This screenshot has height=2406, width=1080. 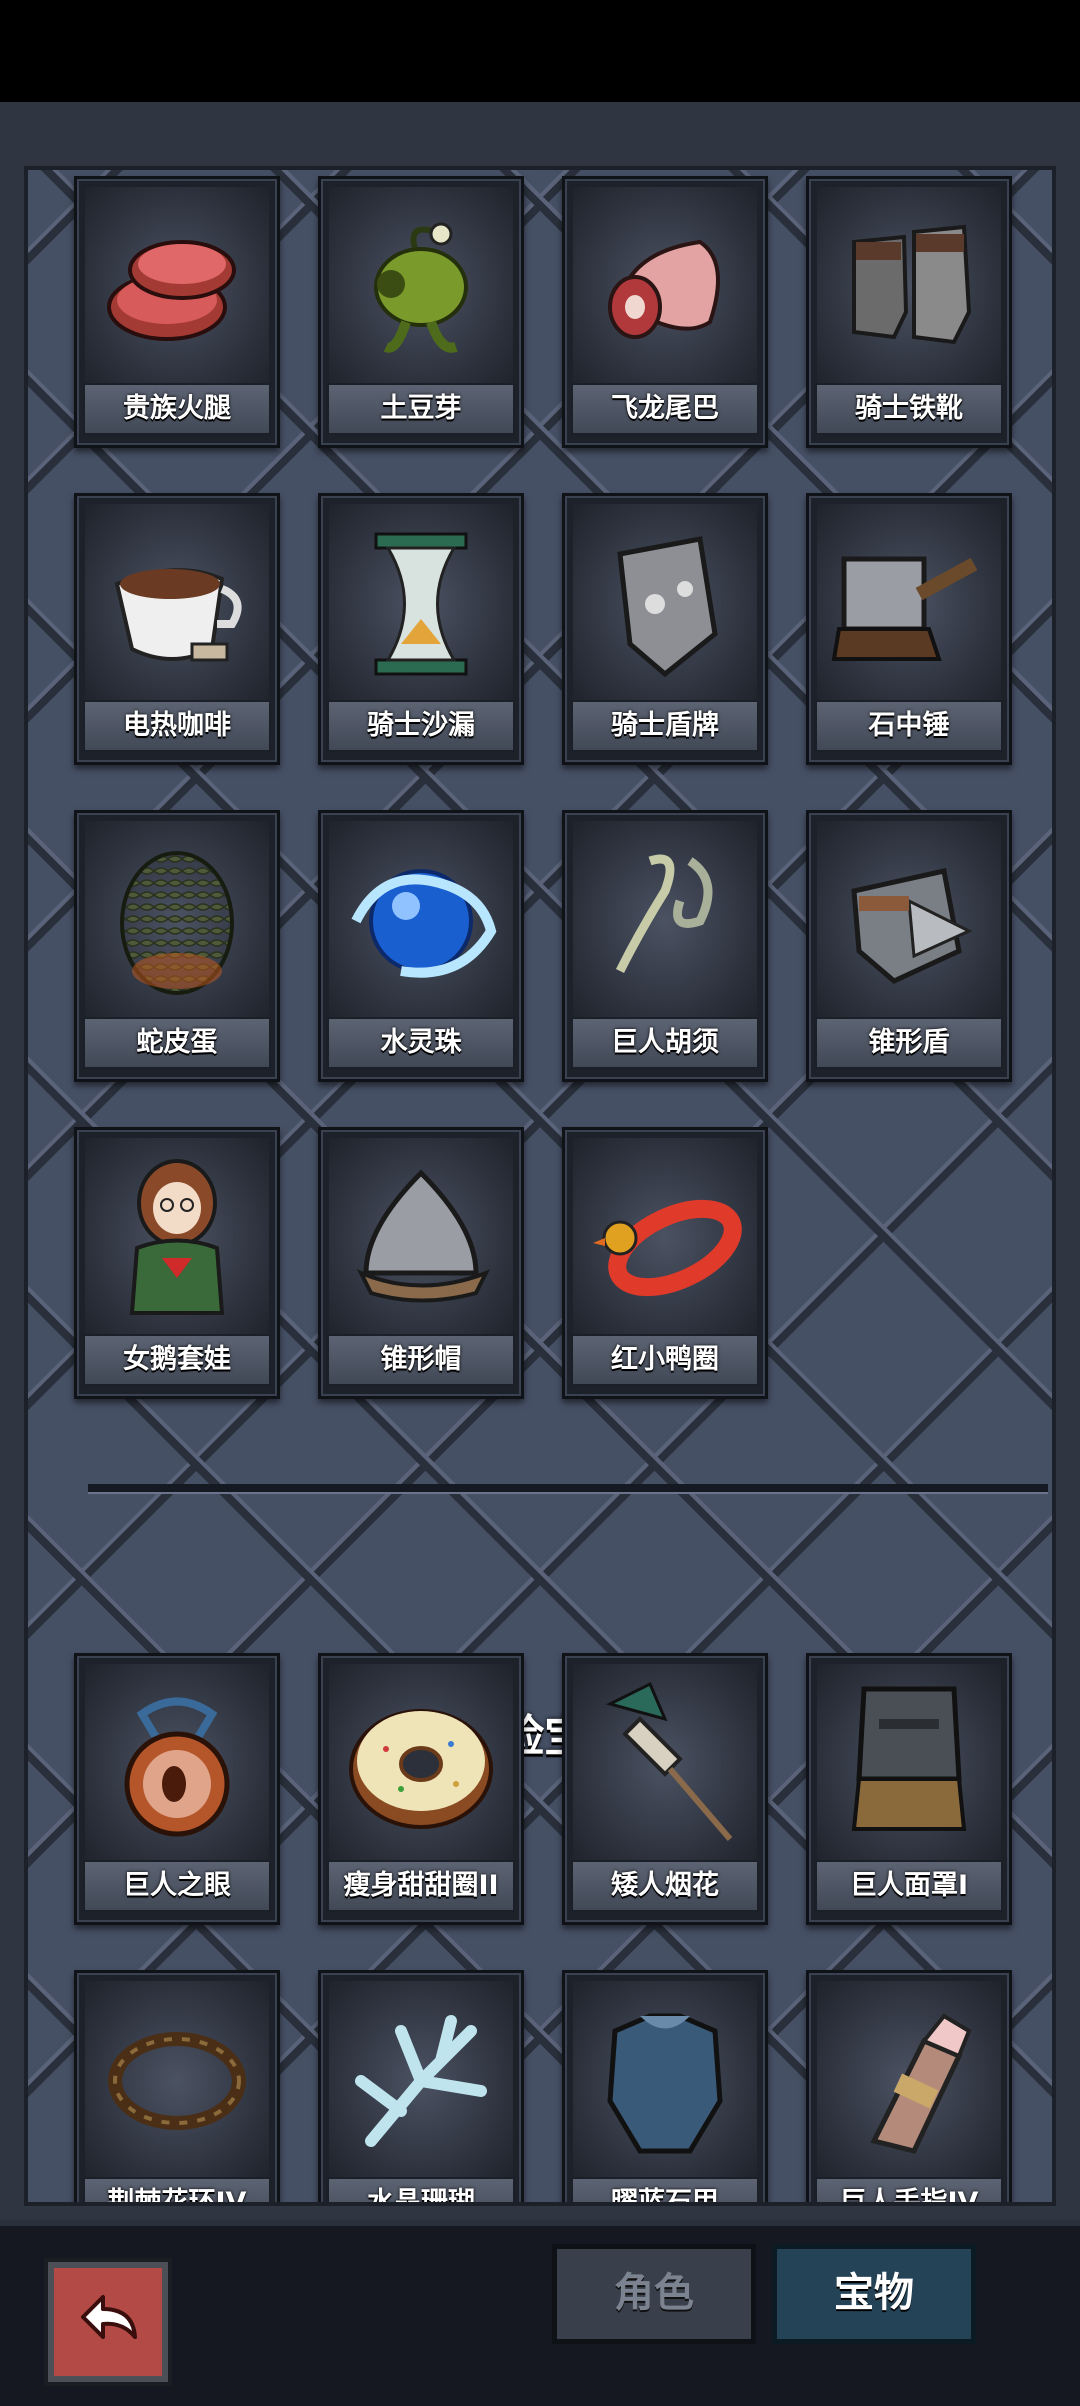 I want to click on hammer-icon, so click(x=909, y=604).